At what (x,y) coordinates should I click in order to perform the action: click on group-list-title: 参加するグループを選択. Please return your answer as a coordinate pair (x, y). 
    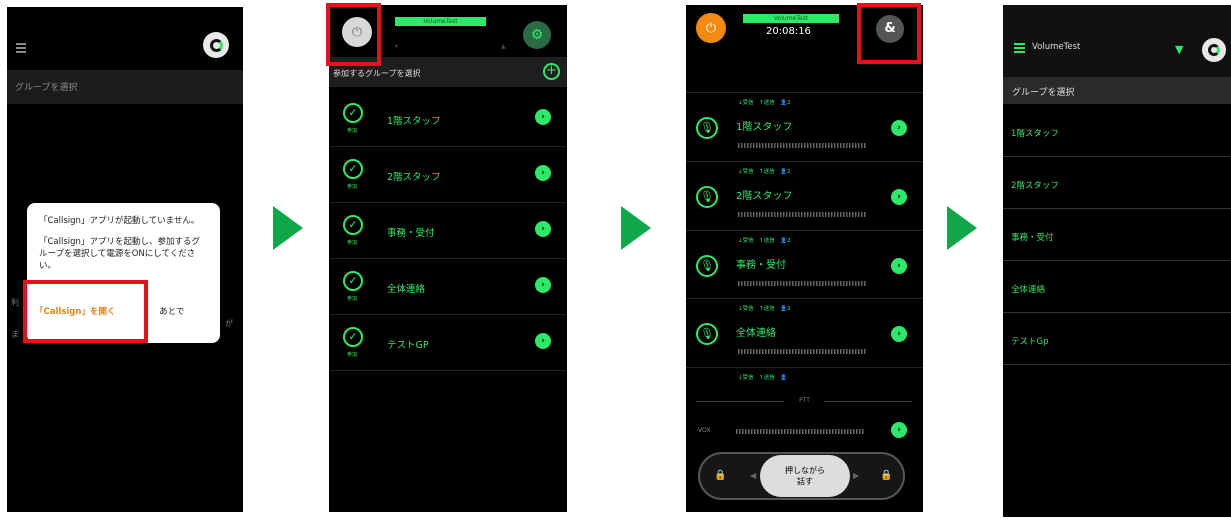
    Looking at the image, I should click on (377, 73).